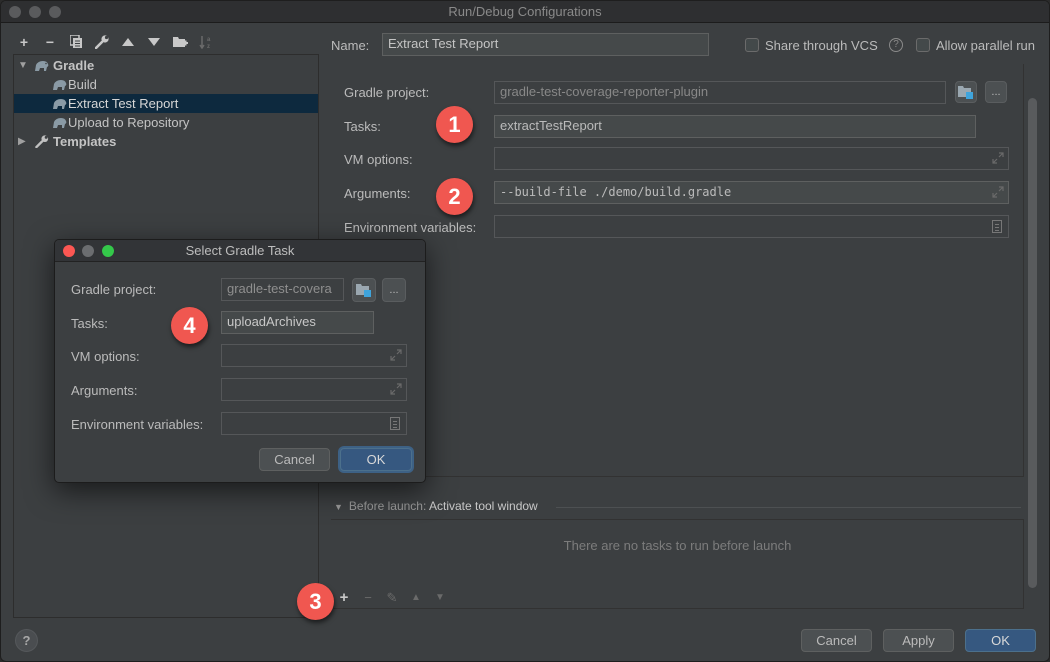  Describe the element at coordinates (88, 251) in the screenshot. I see `minimize-dialog-button` at that location.